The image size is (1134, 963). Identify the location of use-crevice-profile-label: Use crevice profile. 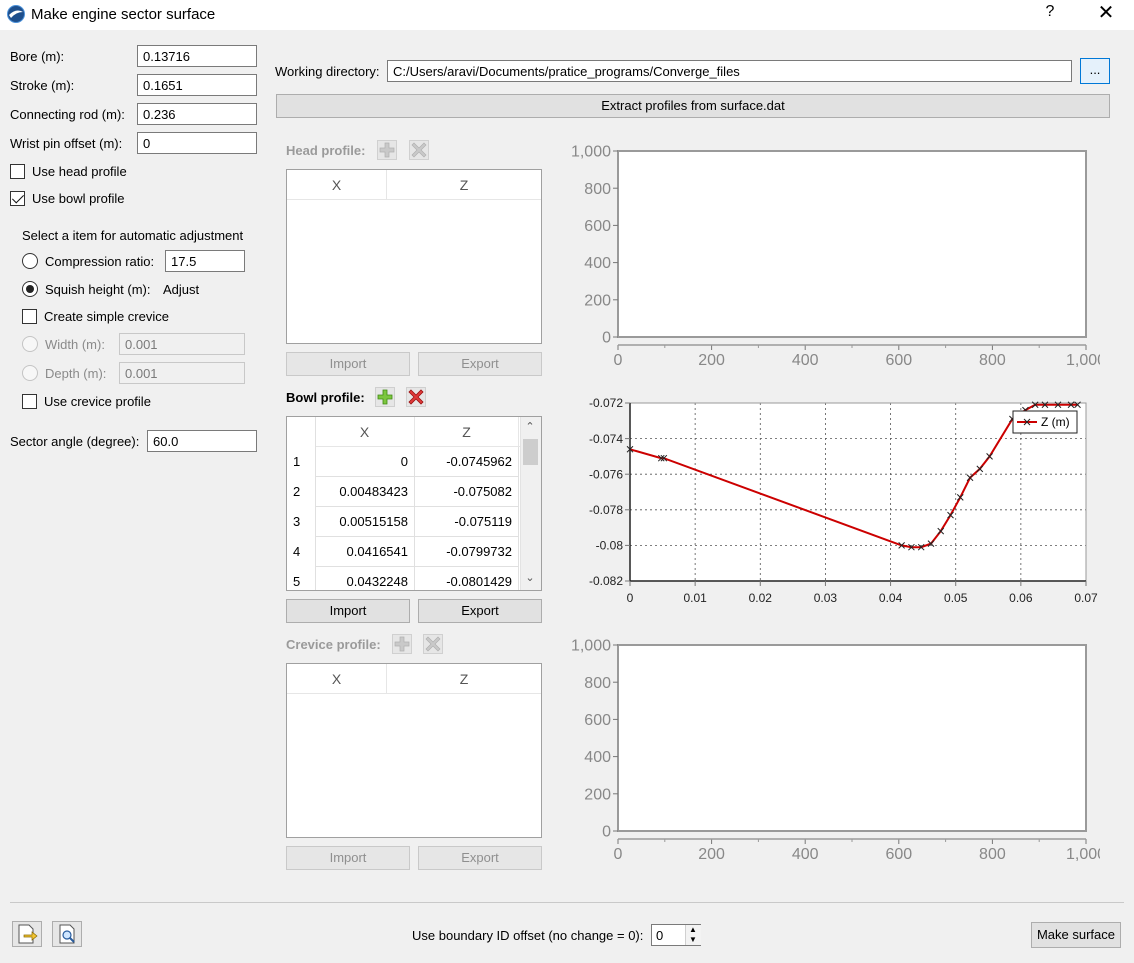
(97, 401).